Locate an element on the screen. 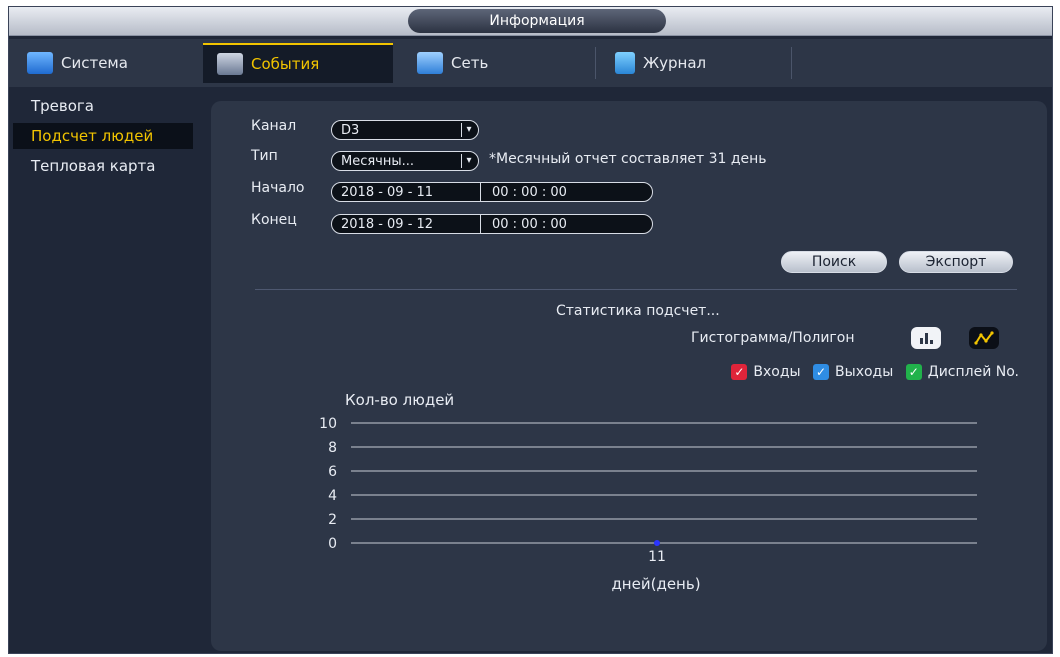  end-datetime-field: 2018 - 09 - 12 00 : 00 : 00 is located at coordinates (492, 224).